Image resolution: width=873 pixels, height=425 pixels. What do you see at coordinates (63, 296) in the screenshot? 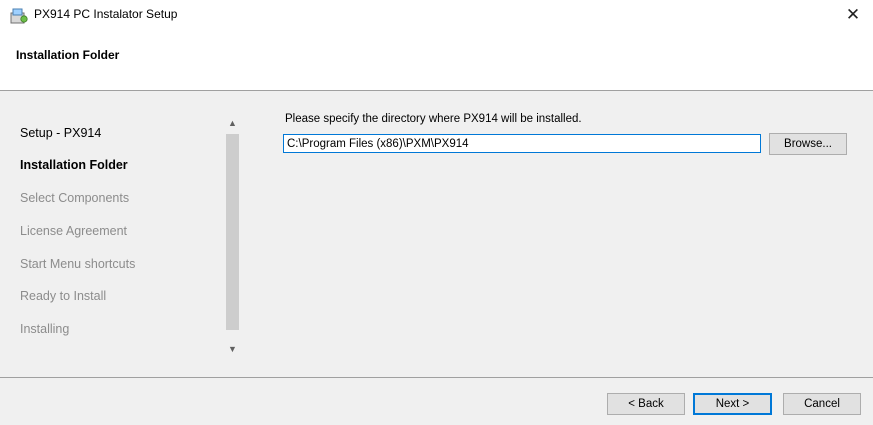
I see `step-ready-to-install: Ready to Install` at bounding box center [63, 296].